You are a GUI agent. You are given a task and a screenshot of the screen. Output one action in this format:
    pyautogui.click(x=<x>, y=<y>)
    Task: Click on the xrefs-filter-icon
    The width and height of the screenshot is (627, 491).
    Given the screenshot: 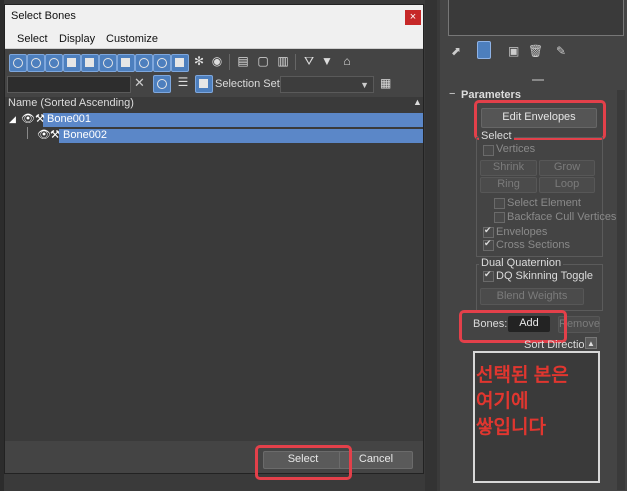 What is the action you would take?
    pyautogui.click(x=144, y=63)
    